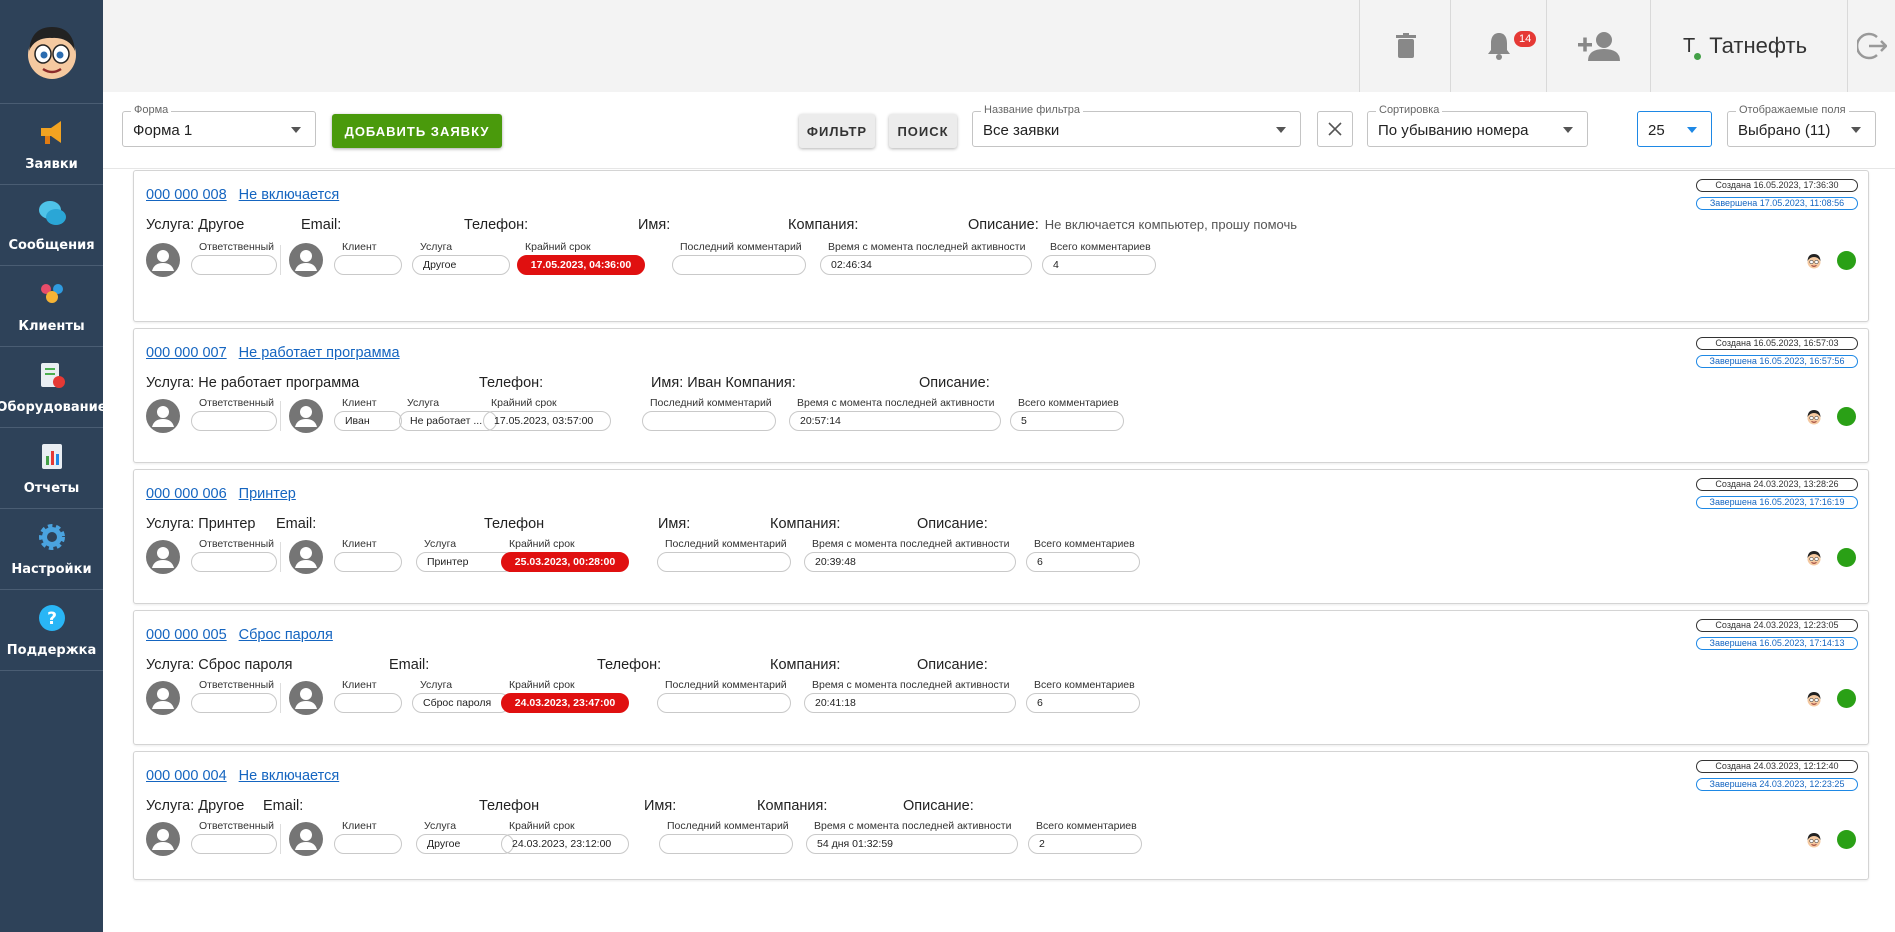 The image size is (1895, 932). I want to click on form-select: Форма Форма 1, so click(219, 125).